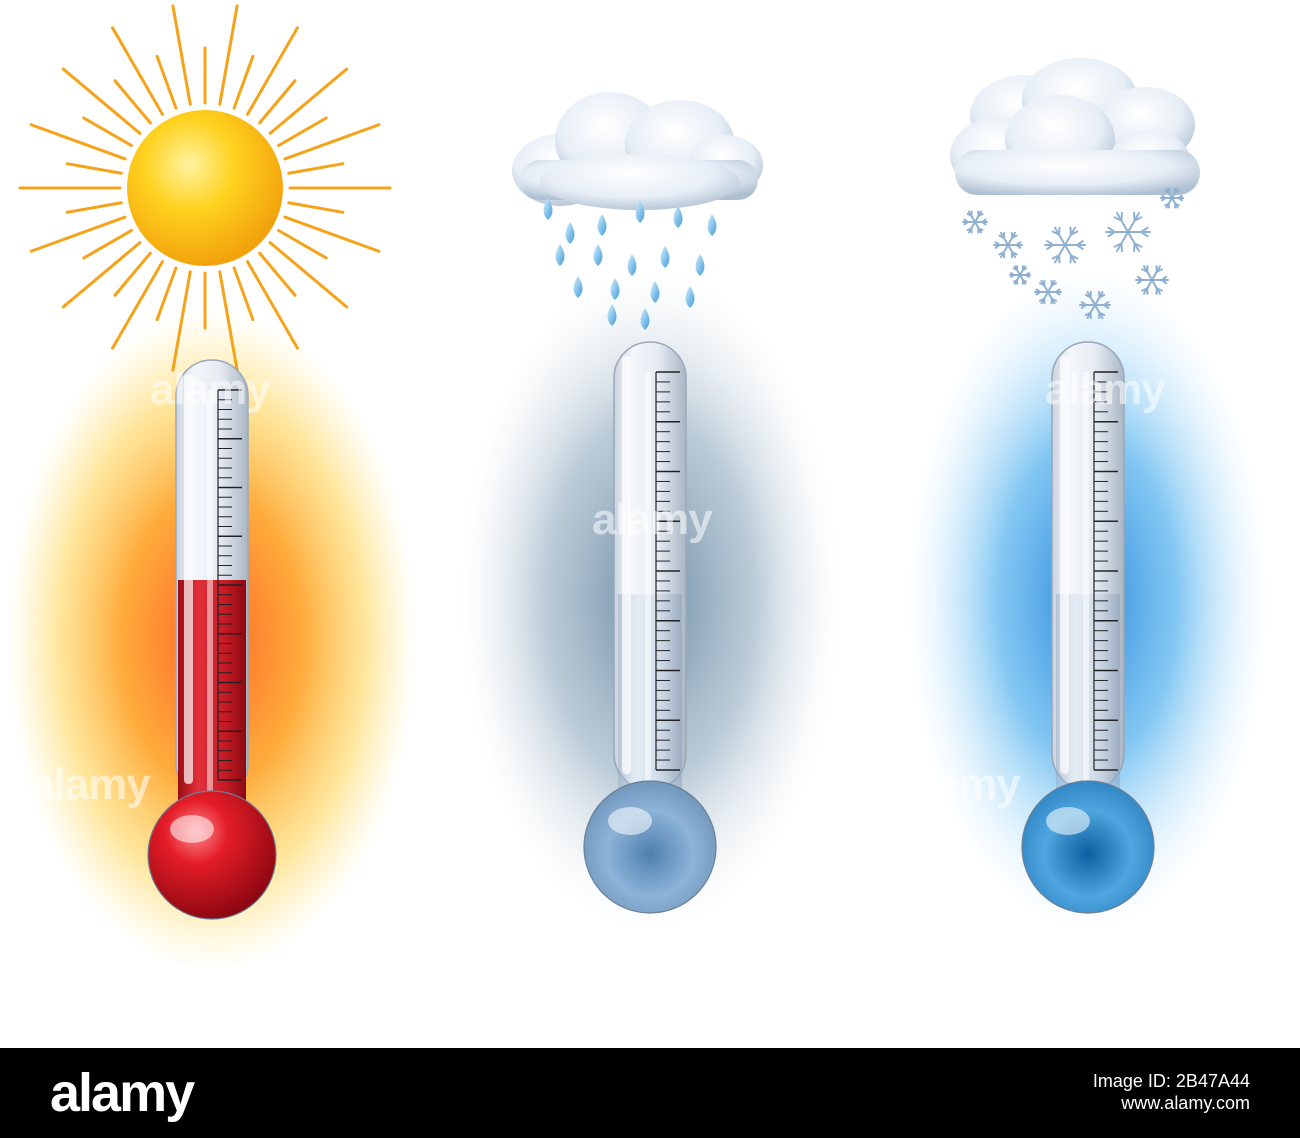 This screenshot has width=1300, height=1138. Describe the element at coordinates (1171, 1092) in the screenshot. I see `image-meta: Image ID: 2B47A44 www.alamy.com` at that location.